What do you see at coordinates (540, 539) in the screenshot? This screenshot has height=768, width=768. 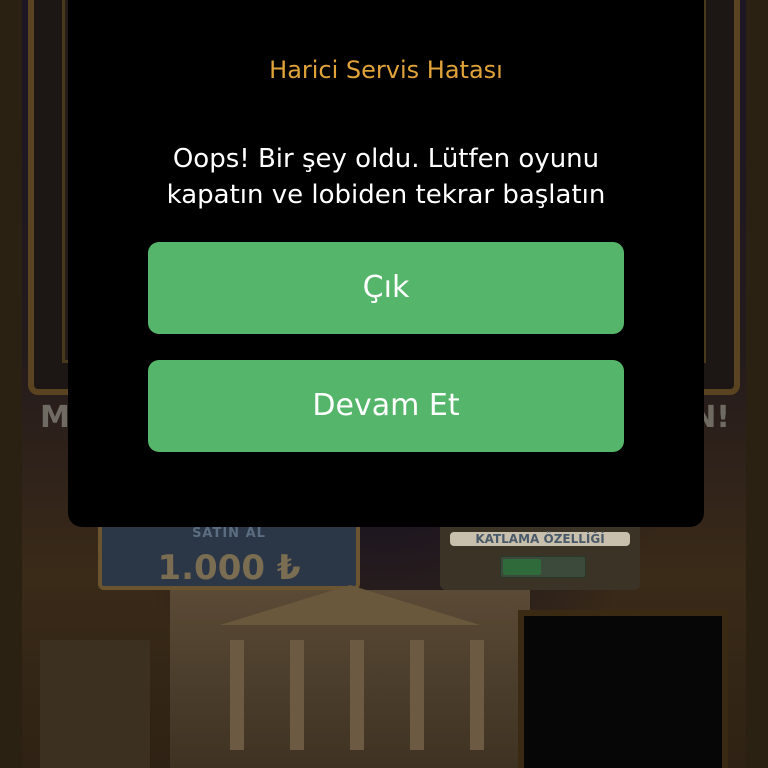 I see `double-chance-label: KATLAMA ÖZELLİĞİ` at bounding box center [540, 539].